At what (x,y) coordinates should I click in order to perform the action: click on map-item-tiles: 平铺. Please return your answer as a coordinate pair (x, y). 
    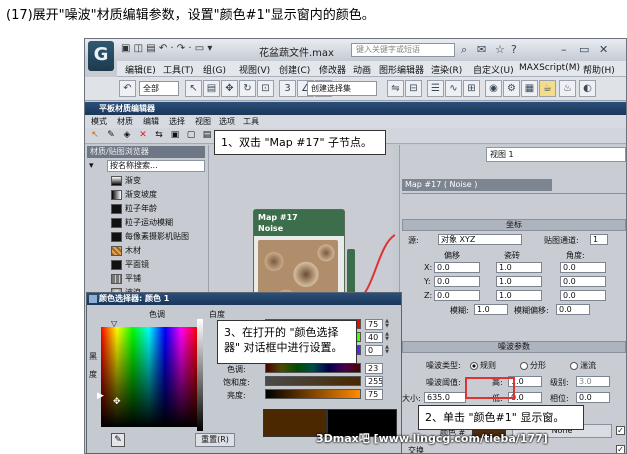
    Looking at the image, I should click on (126, 279).